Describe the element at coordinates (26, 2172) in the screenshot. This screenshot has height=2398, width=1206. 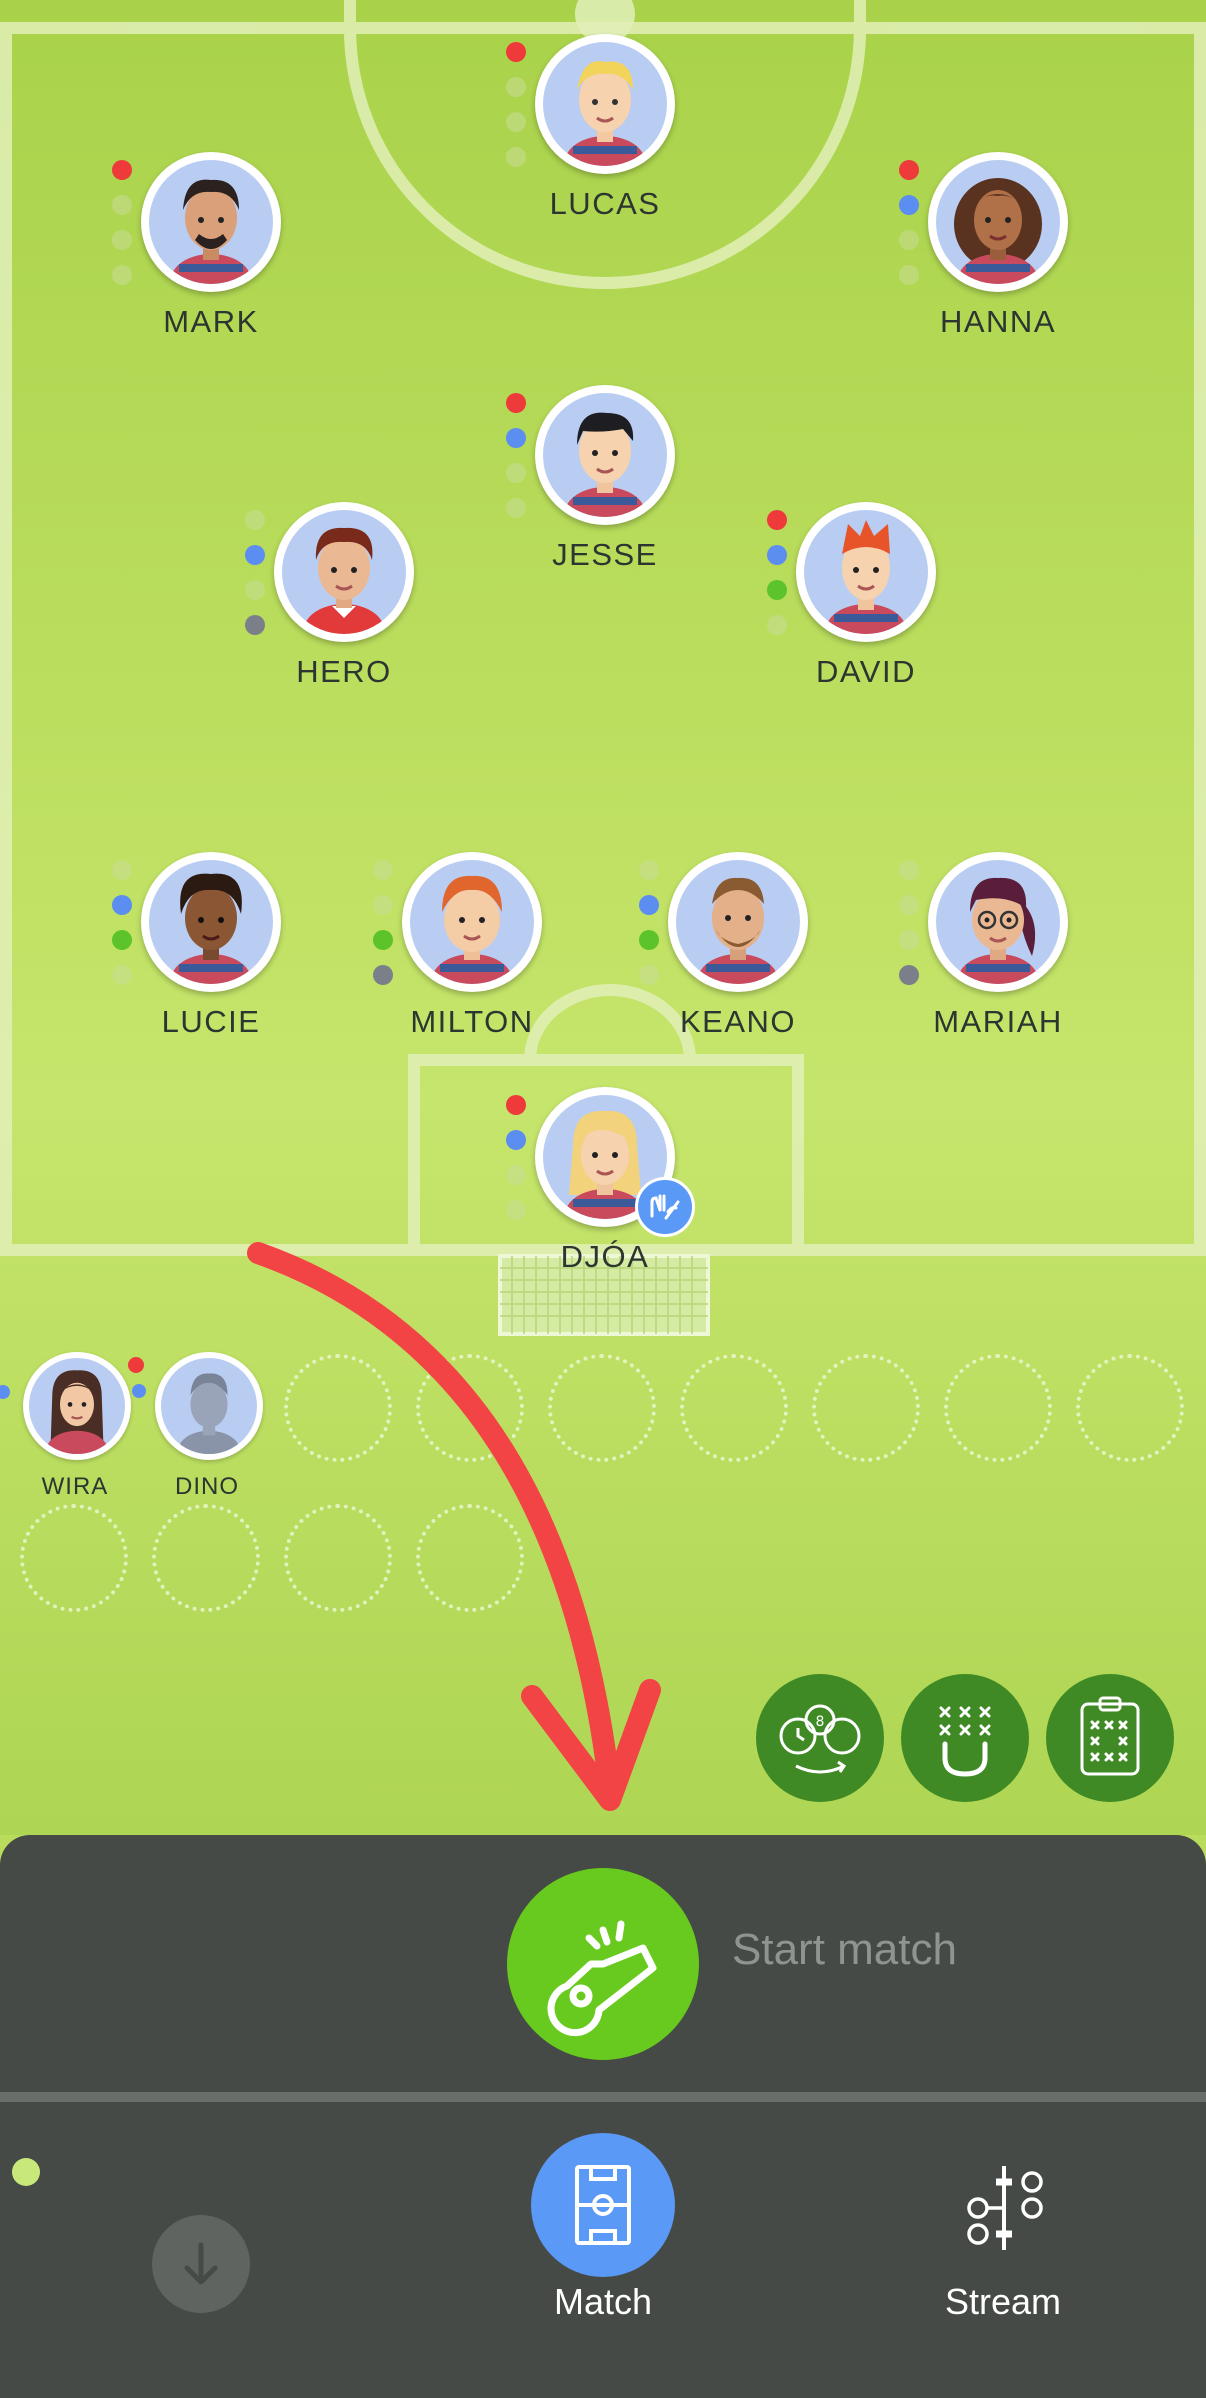
I see `notification-dot` at that location.